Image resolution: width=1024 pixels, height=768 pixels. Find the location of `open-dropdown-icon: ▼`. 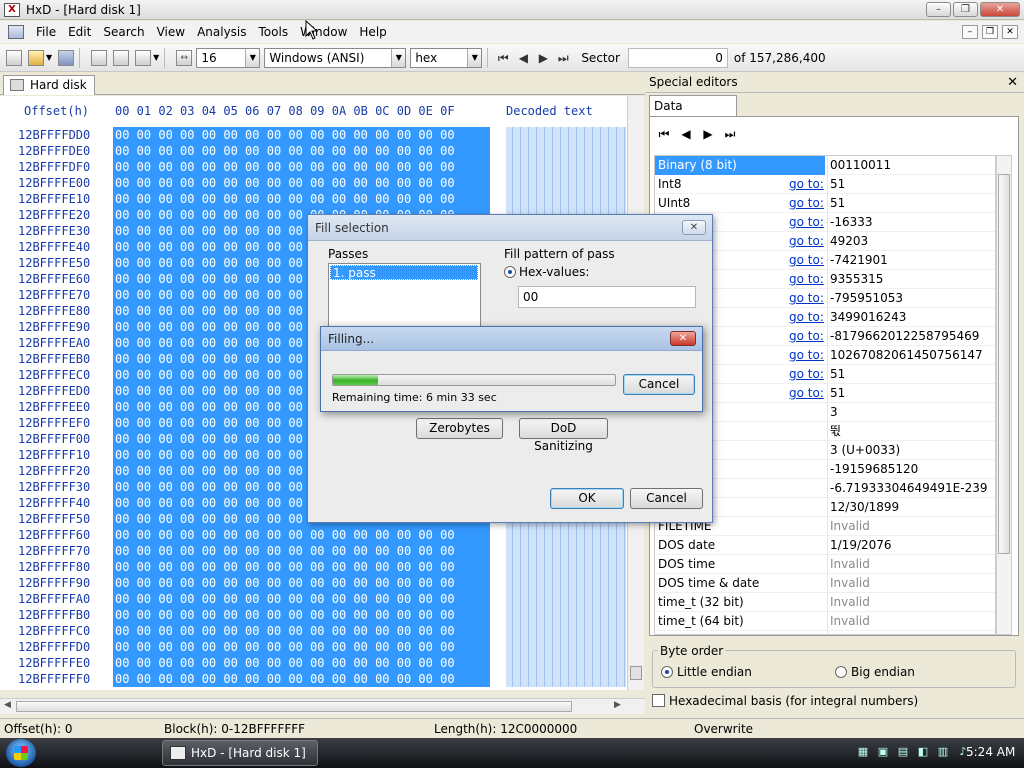

open-dropdown-icon: ▼ is located at coordinates (49, 57).